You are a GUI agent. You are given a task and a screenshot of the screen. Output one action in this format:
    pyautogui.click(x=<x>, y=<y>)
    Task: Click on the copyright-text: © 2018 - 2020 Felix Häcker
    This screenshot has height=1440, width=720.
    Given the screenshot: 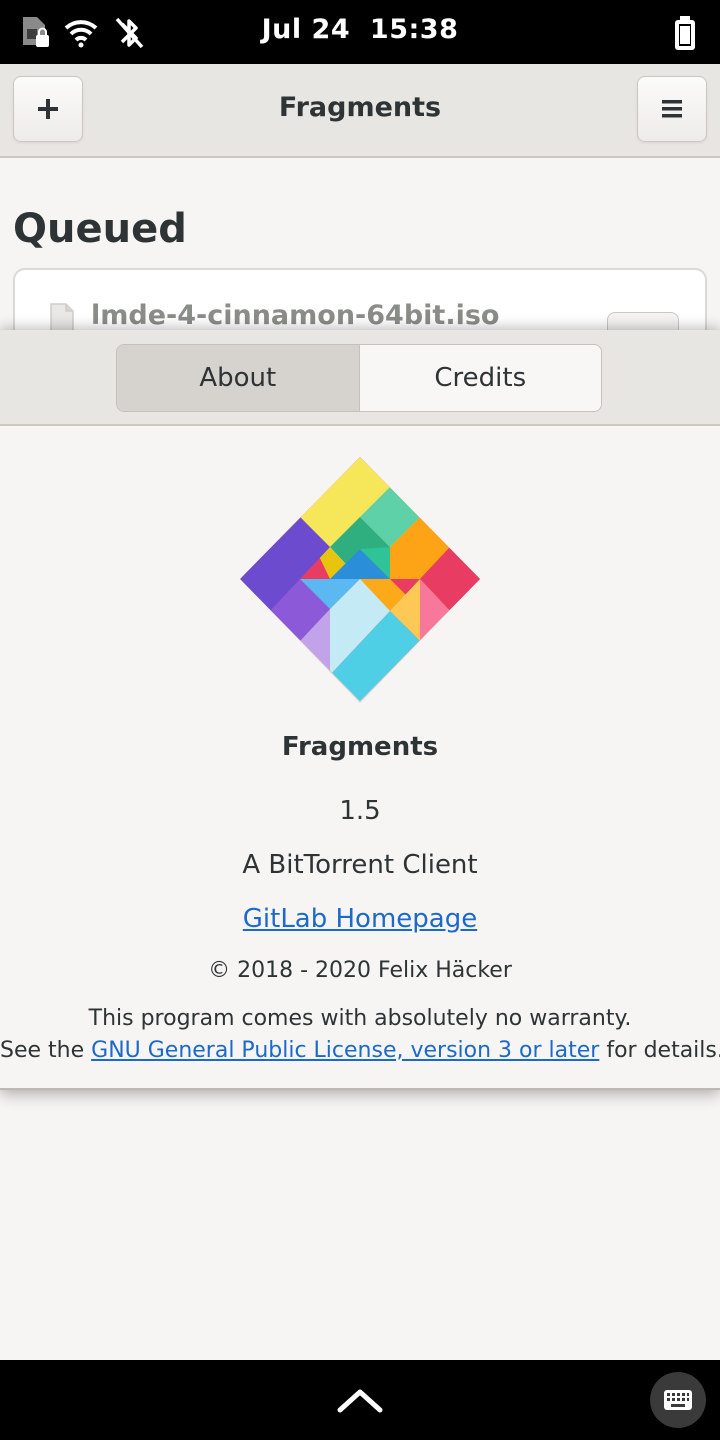 What is the action you would take?
    pyautogui.click(x=360, y=970)
    